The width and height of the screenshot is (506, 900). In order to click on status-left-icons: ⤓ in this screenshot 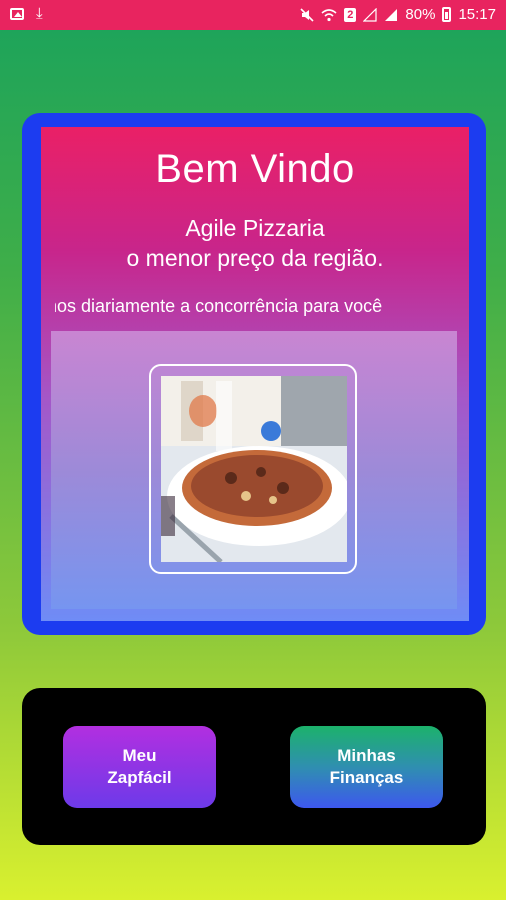, I will do `click(26, 13)`.